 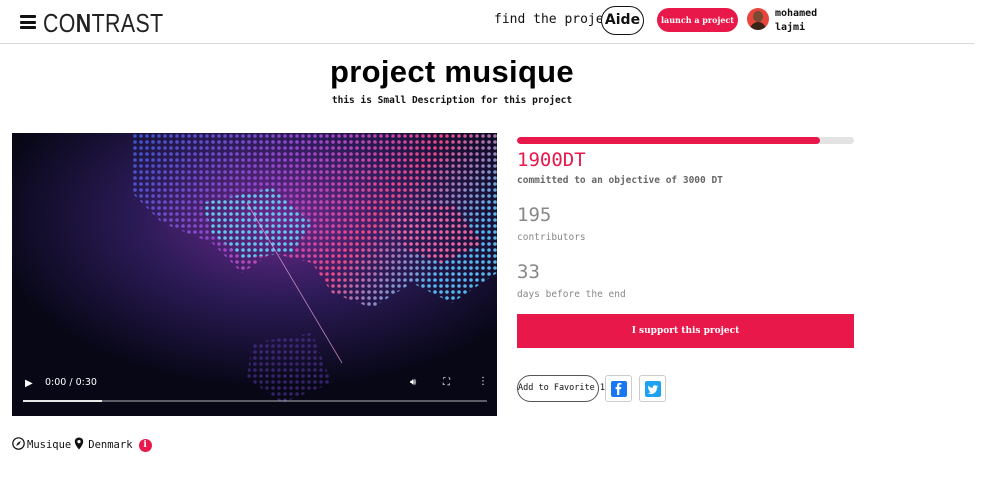 I want to click on logo: CONTRAST, so click(x=103, y=23).